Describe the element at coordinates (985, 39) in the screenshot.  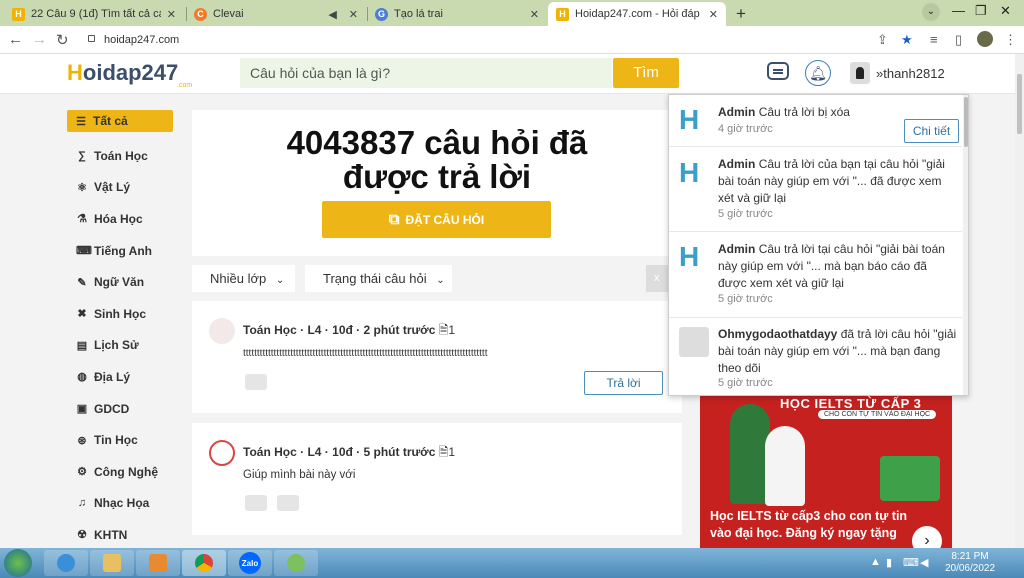
I see `profile-avatar` at that location.